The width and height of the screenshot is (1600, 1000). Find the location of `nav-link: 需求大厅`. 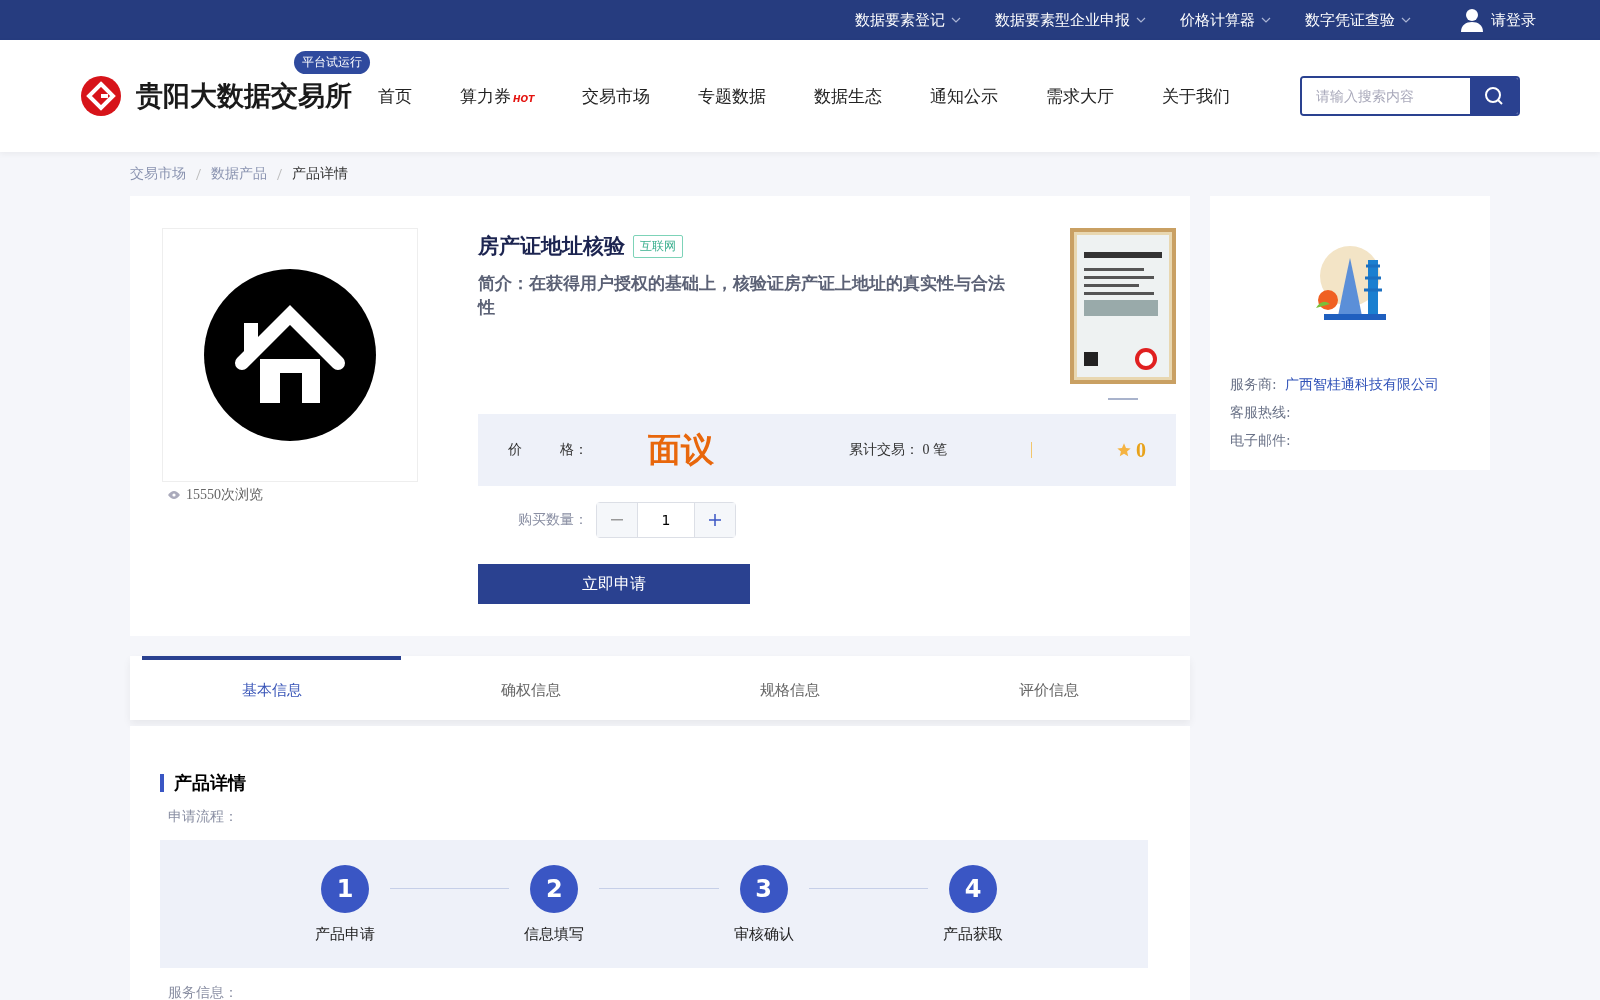

nav-link: 需求大厅 is located at coordinates (1080, 96).